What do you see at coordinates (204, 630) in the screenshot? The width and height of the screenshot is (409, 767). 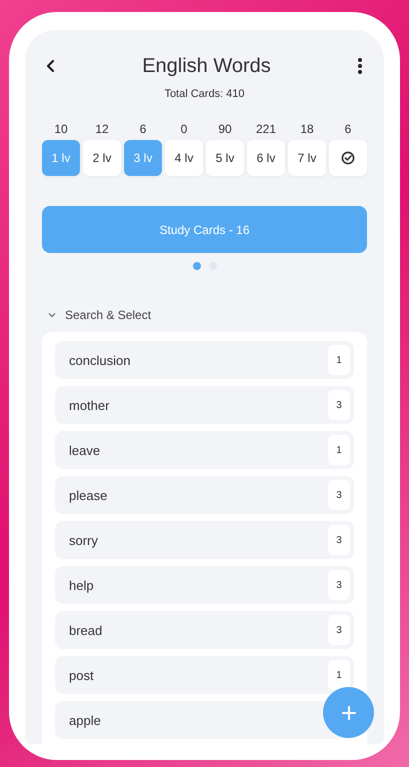 I see `word-list-item: bread 3` at bounding box center [204, 630].